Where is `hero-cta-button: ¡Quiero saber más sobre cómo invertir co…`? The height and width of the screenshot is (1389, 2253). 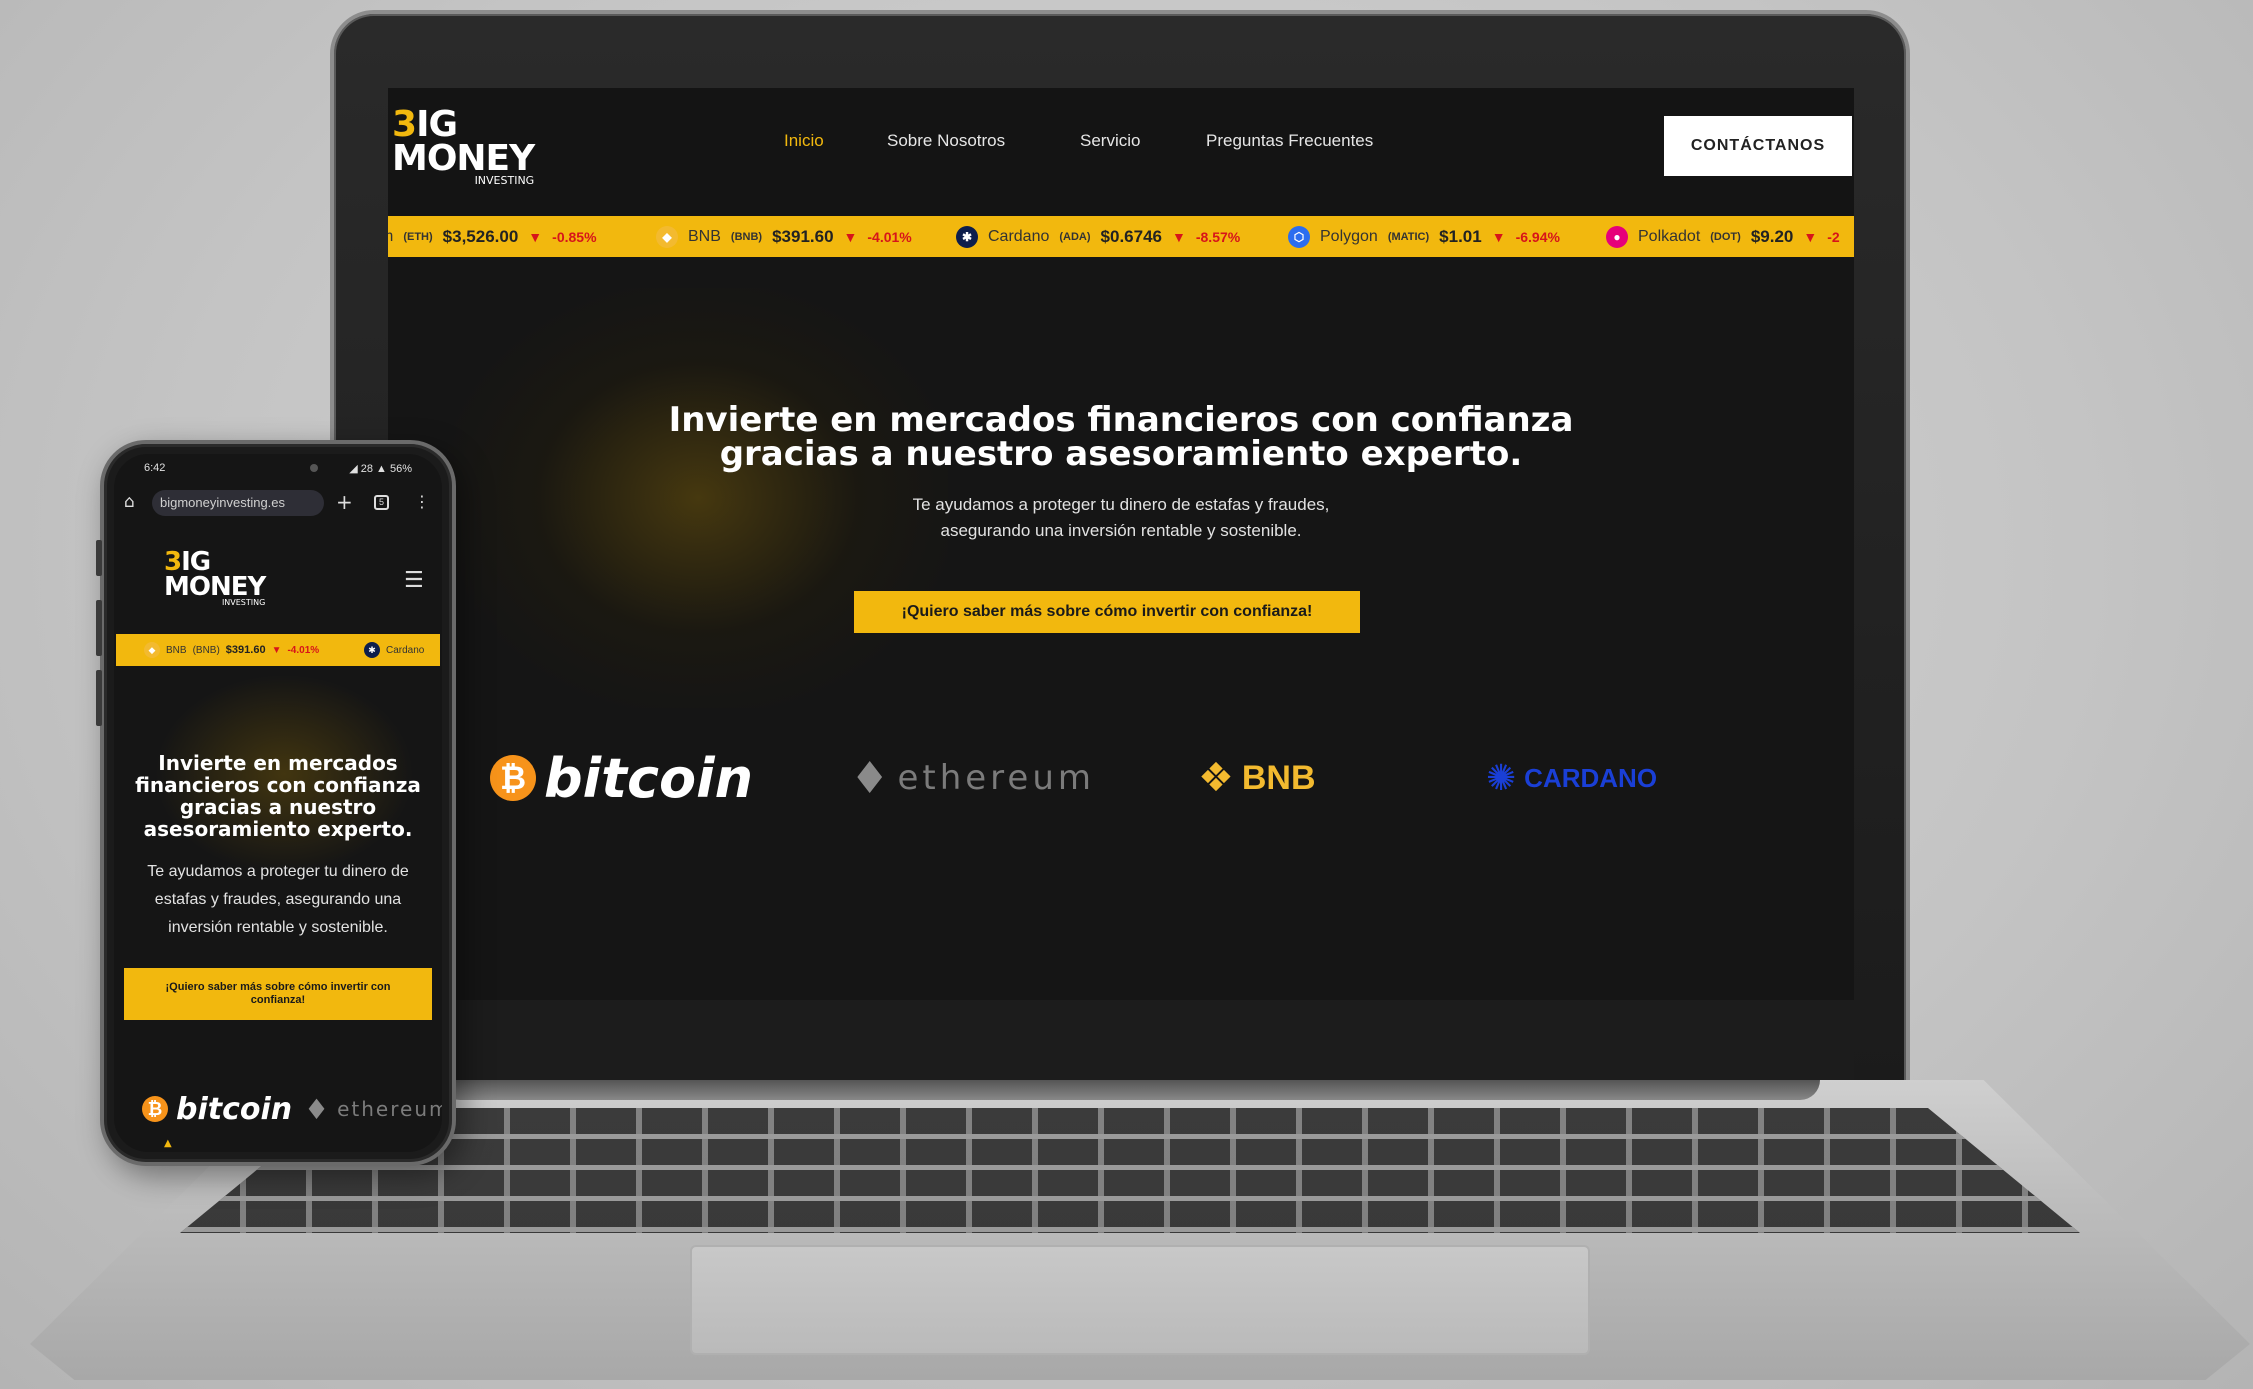
hero-cta-button: ¡Quiero saber más sobre cómo invertir co… is located at coordinates (1107, 612).